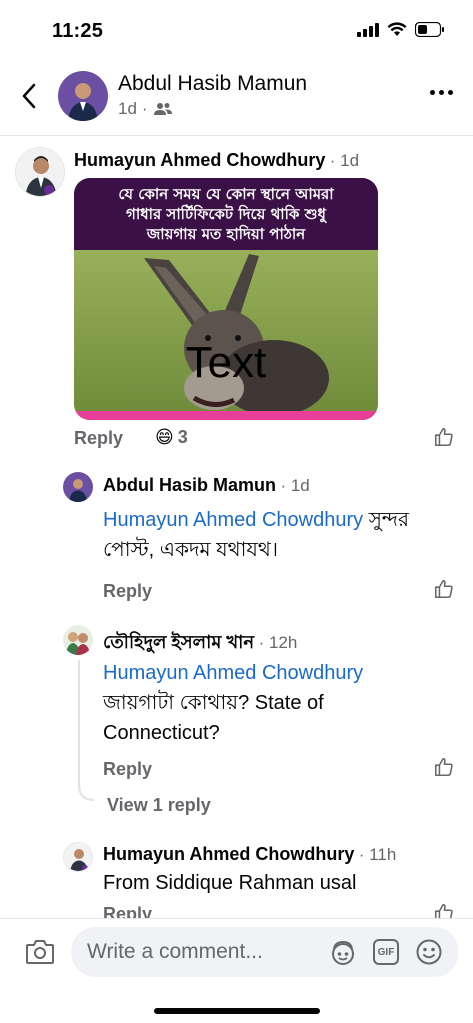 The width and height of the screenshot is (473, 1023). I want to click on cellular-signal-icon, so click(368, 29).